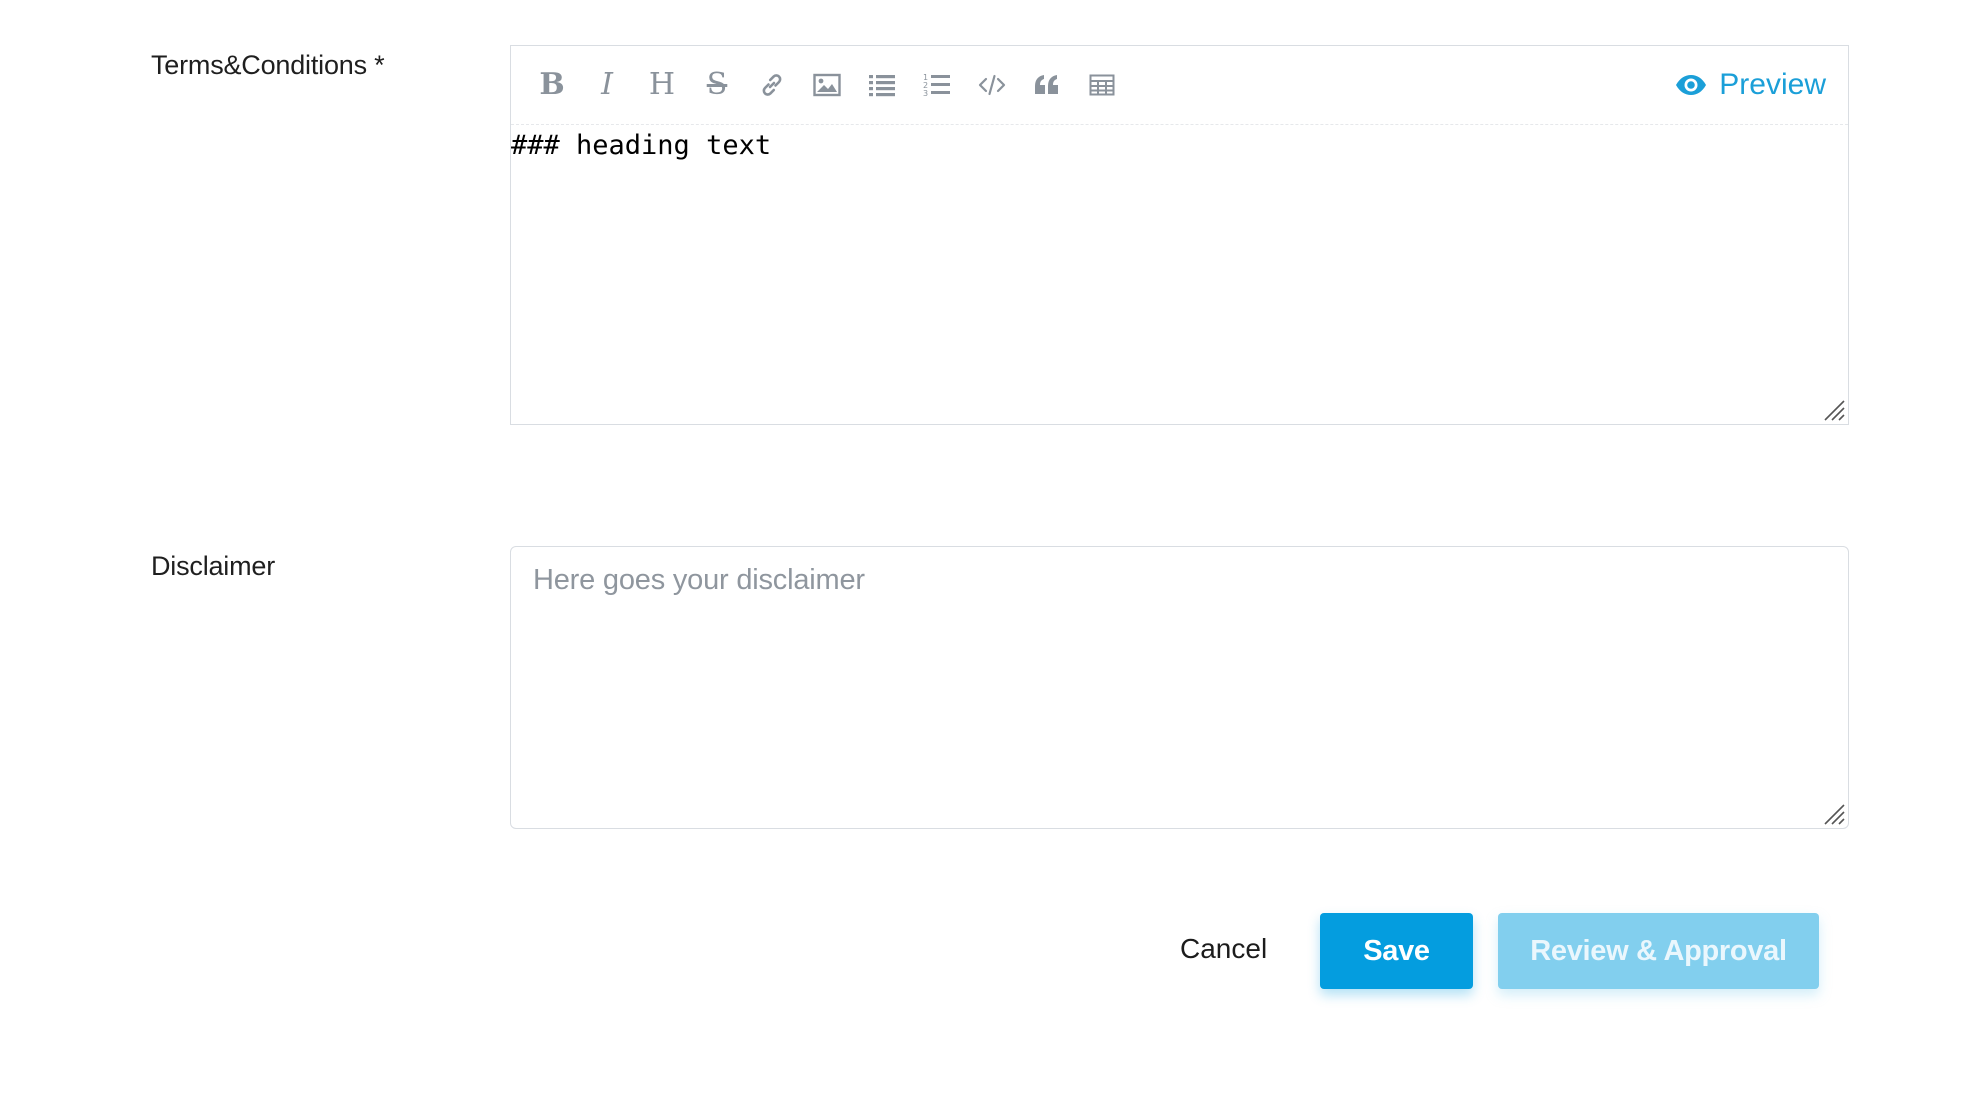  What do you see at coordinates (1772, 84) in the screenshot?
I see `preview-label: Preview` at bounding box center [1772, 84].